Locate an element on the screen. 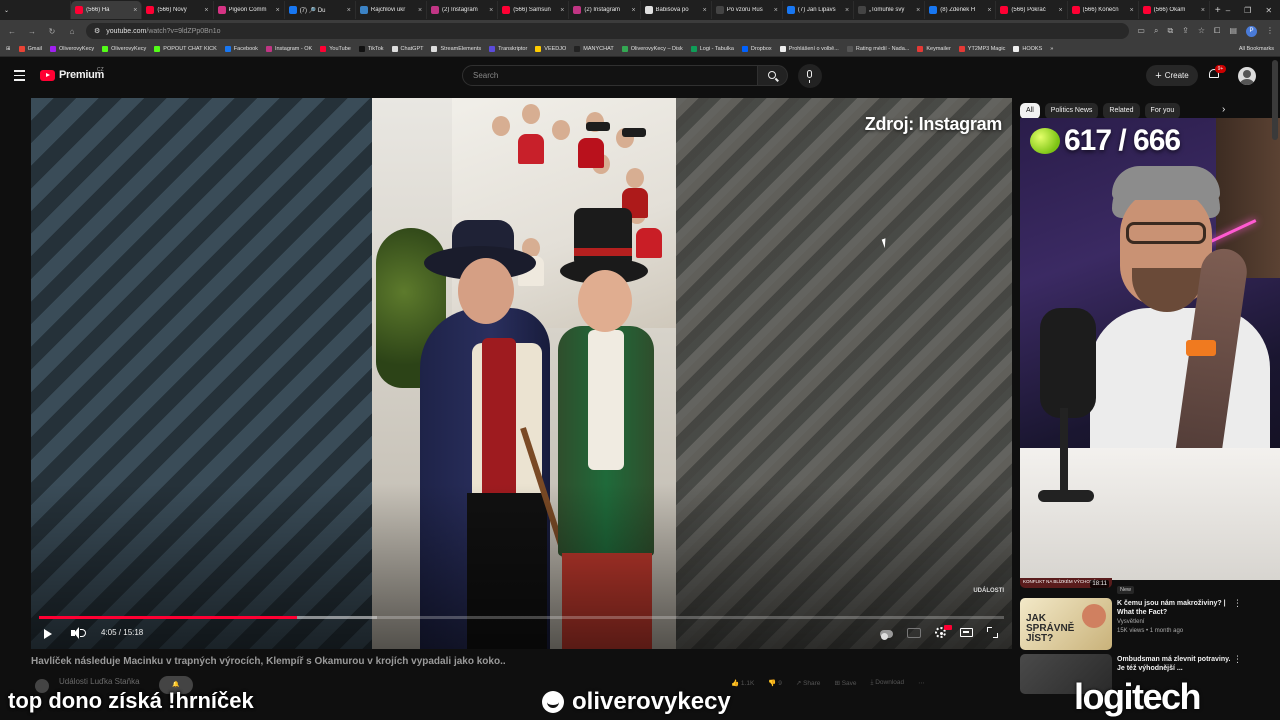  voice-search-button is located at coordinates (810, 76).